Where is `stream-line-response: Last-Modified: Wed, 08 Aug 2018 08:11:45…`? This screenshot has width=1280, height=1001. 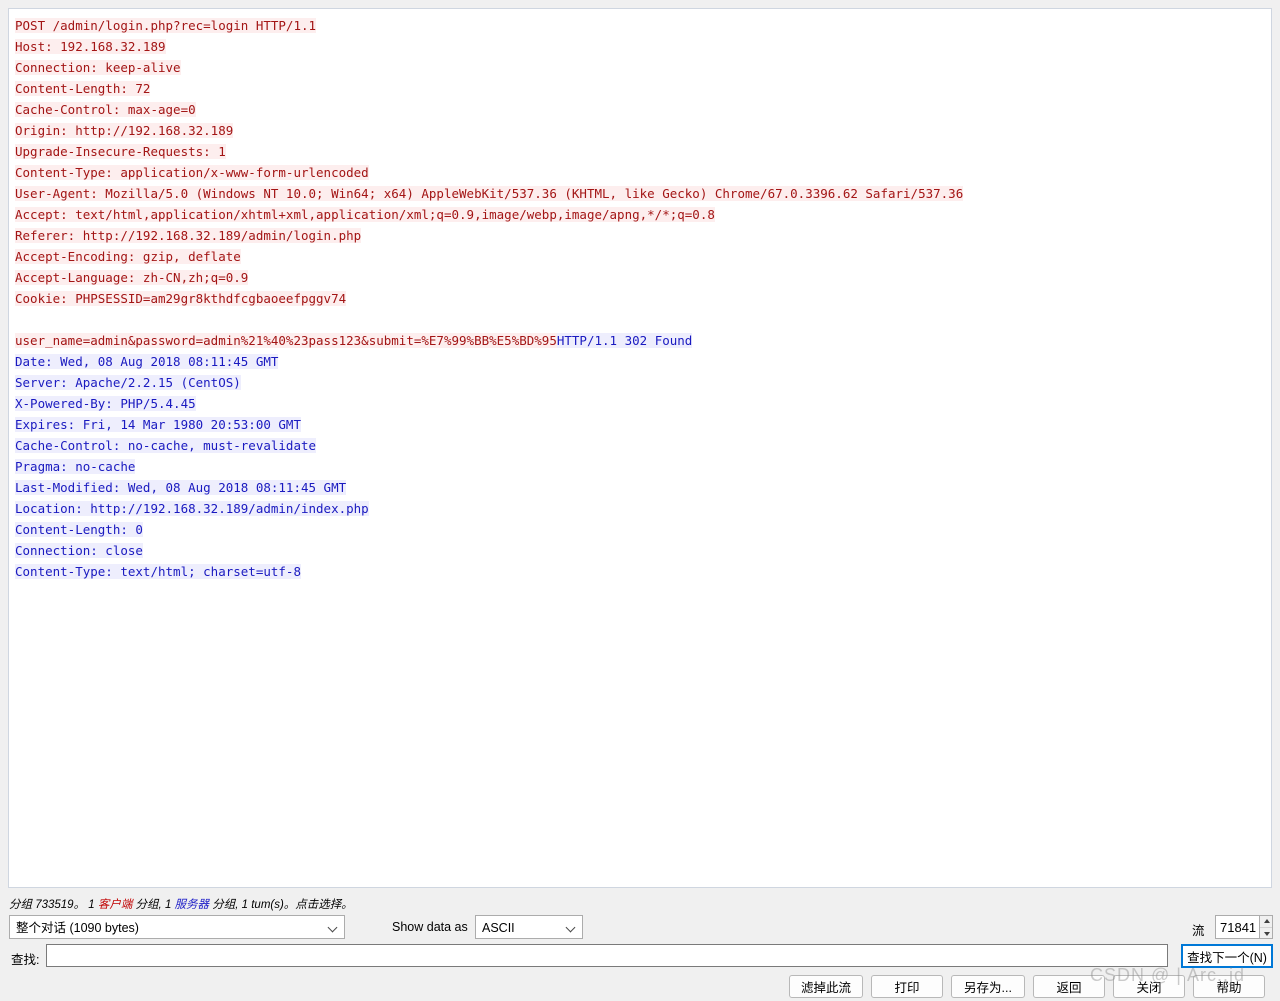
stream-line-response: Last-Modified: Wed, 08 Aug 2018 08:11:45… is located at coordinates (643, 487).